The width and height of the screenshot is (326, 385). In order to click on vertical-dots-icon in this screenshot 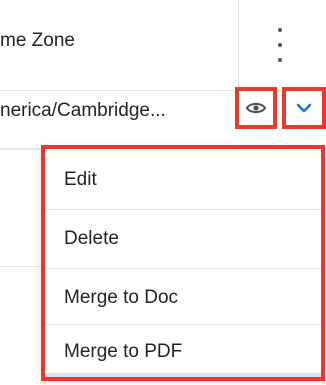, I will do `click(280, 30)`.